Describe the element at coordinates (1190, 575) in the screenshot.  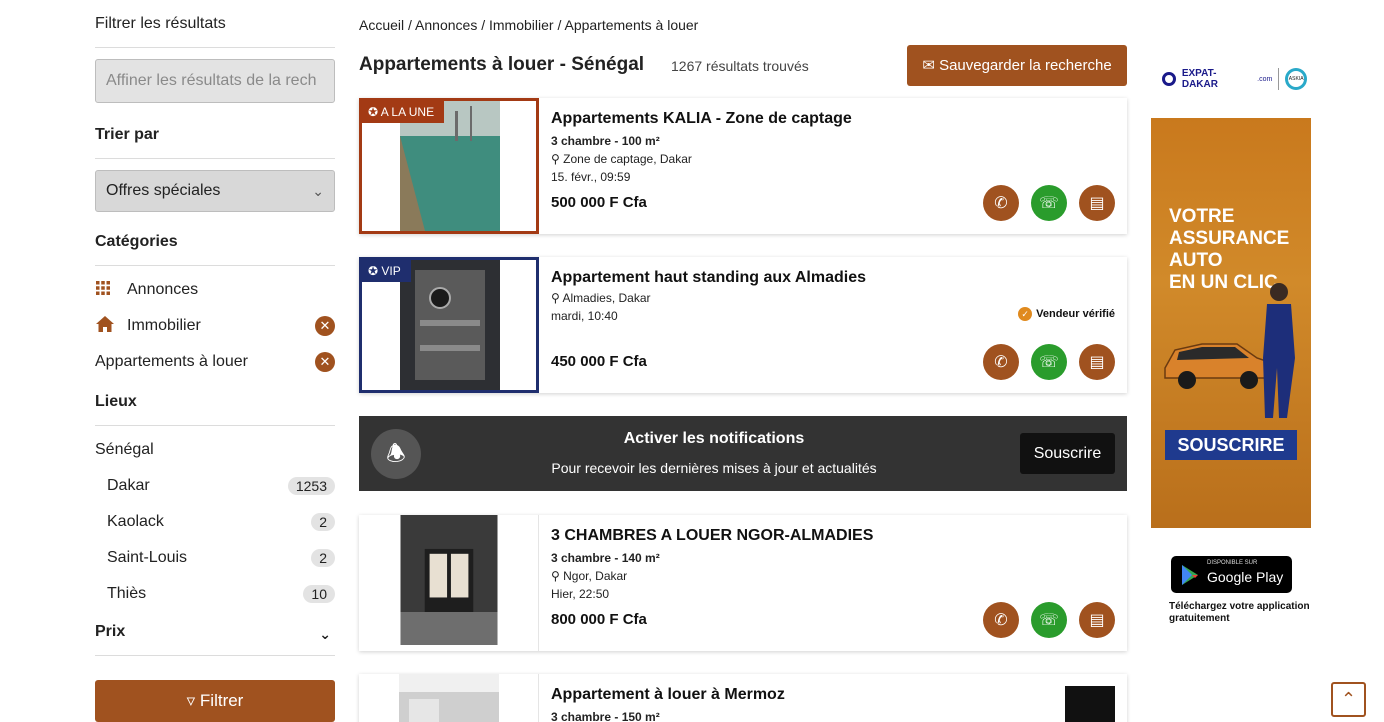
I see `google-play-icon` at that location.